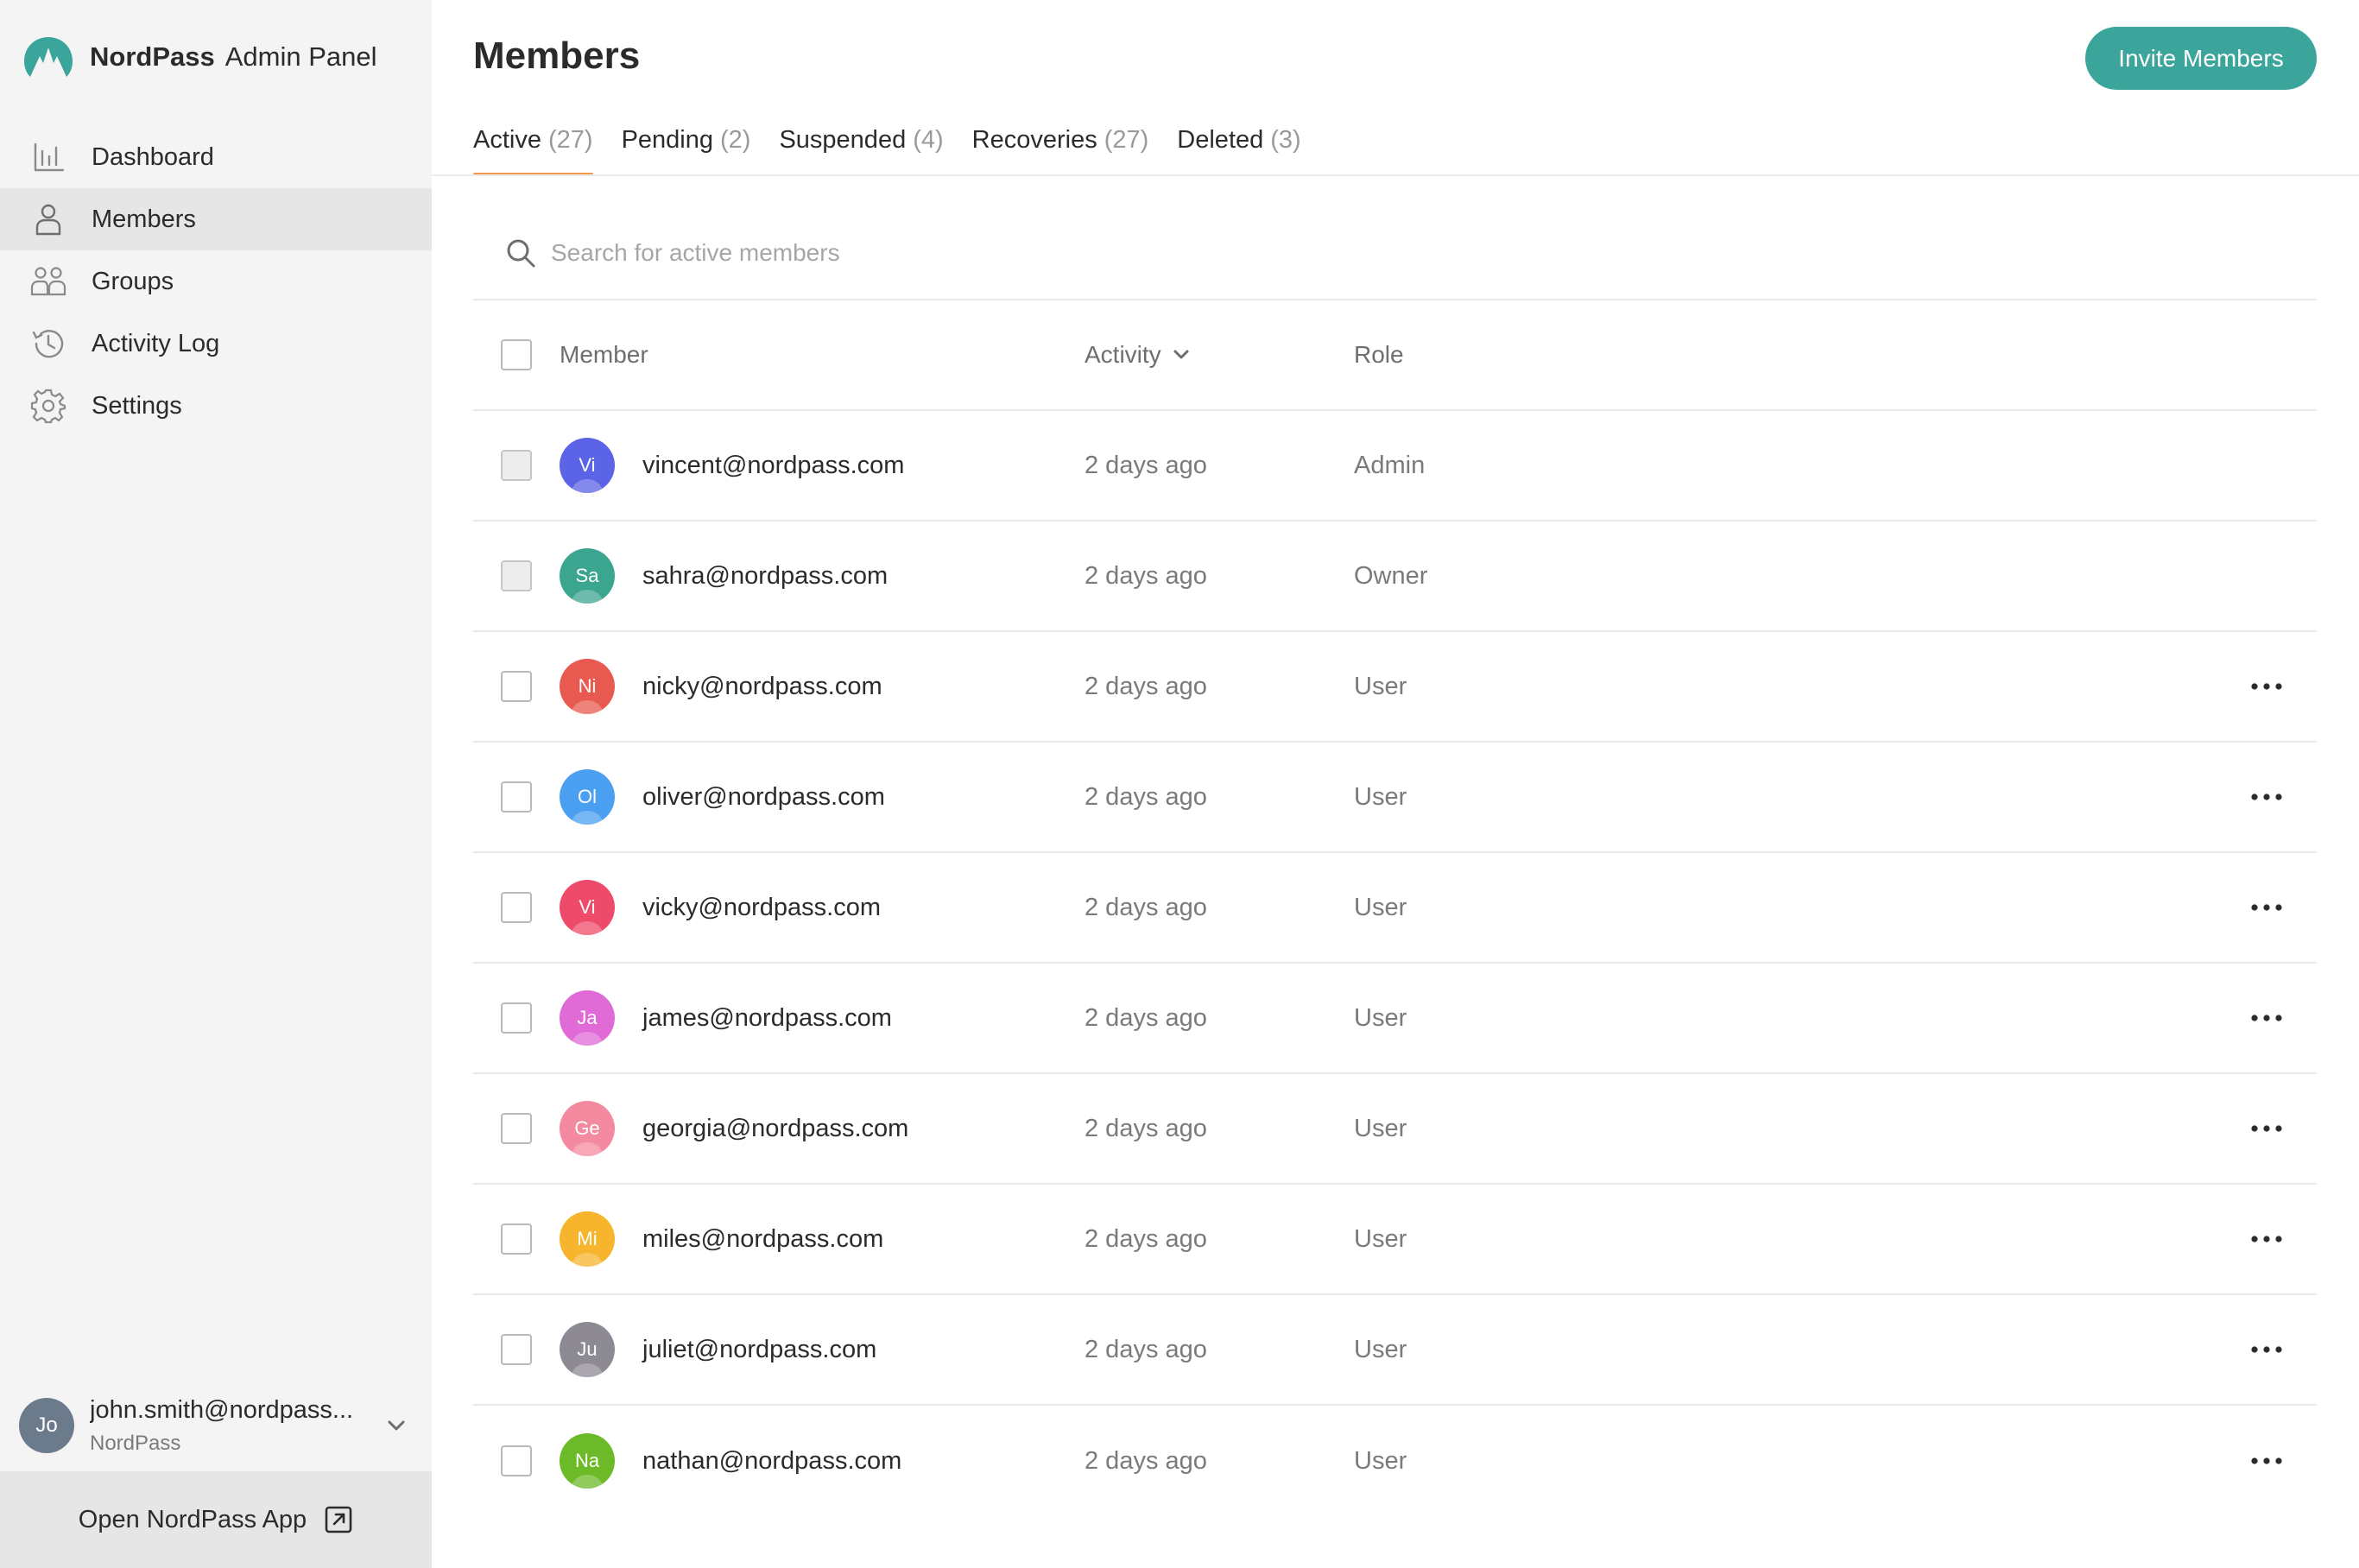 The image size is (2359, 1568). Describe the element at coordinates (587, 1128) in the screenshot. I see `avatar-initials: Ge` at that location.